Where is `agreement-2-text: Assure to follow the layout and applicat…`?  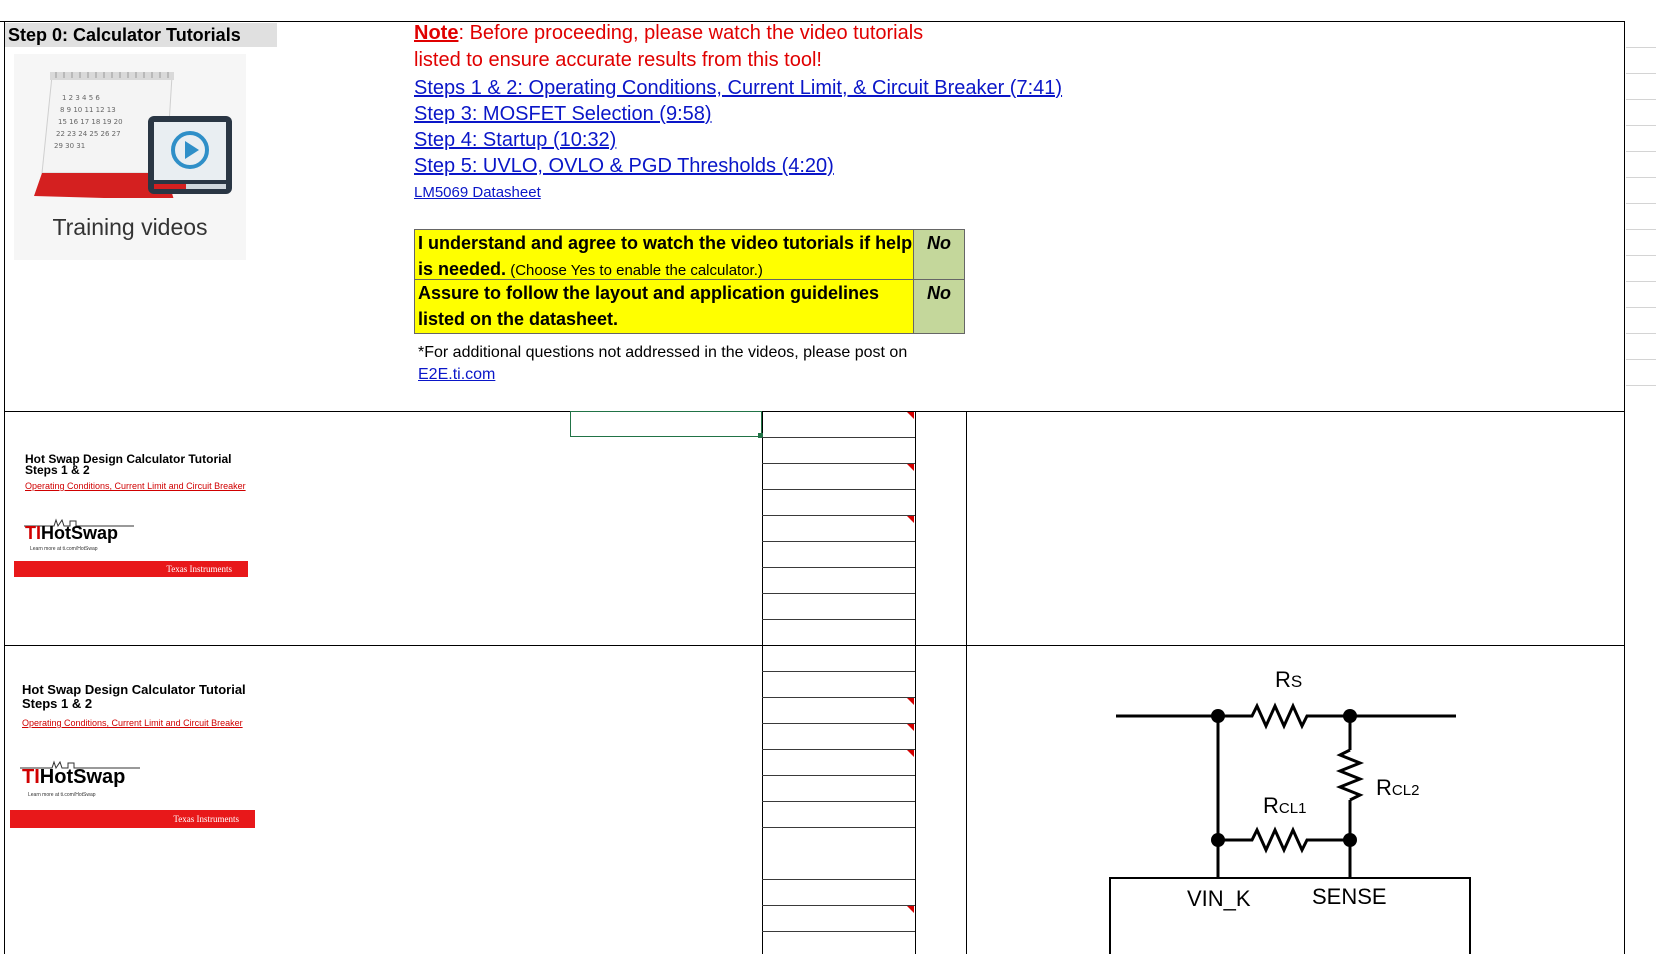
agreement-2-text: Assure to follow the layout and applicat… is located at coordinates (664, 306).